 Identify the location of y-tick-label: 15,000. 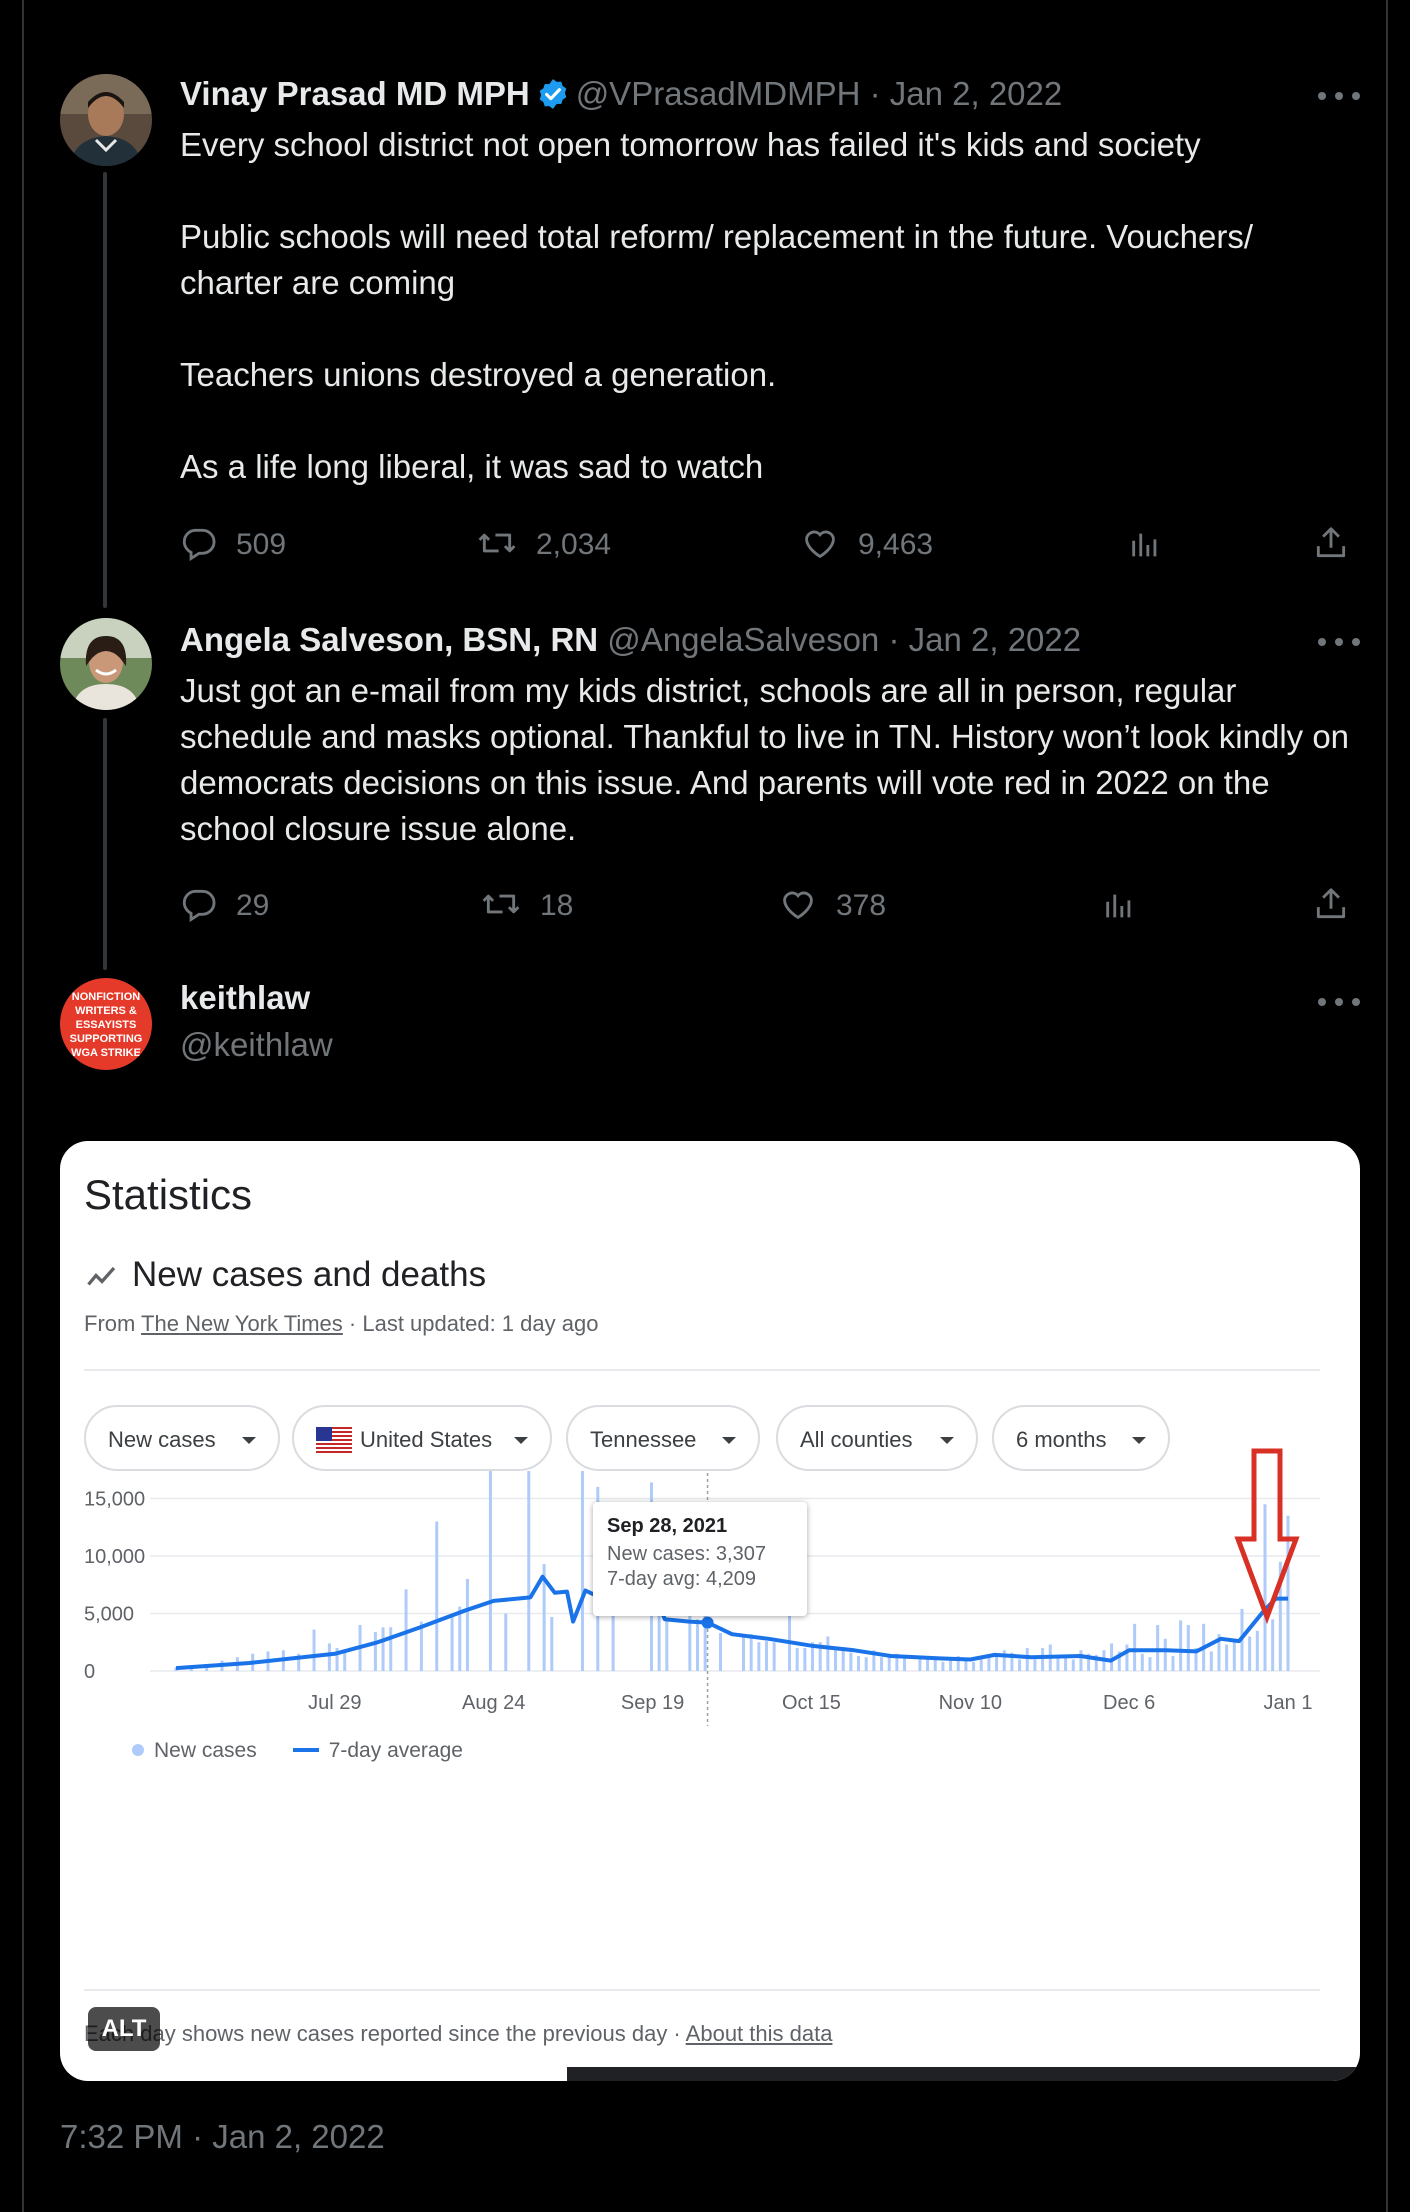
(114, 1500).